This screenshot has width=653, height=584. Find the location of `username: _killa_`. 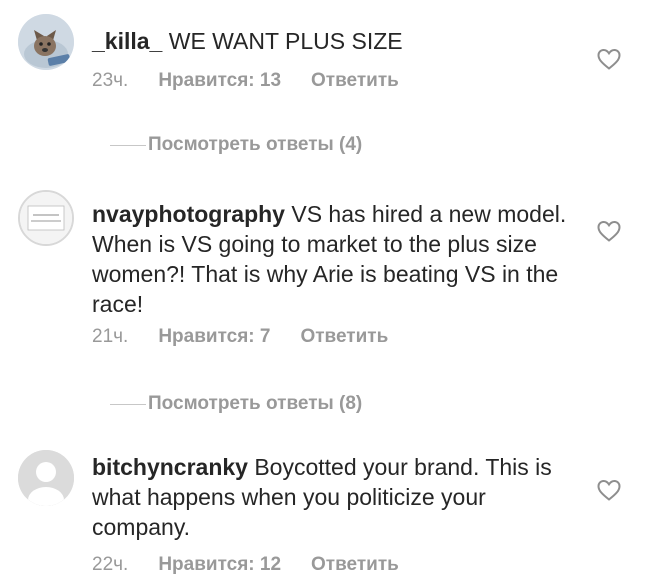

username: _killa_ is located at coordinates (127, 41).